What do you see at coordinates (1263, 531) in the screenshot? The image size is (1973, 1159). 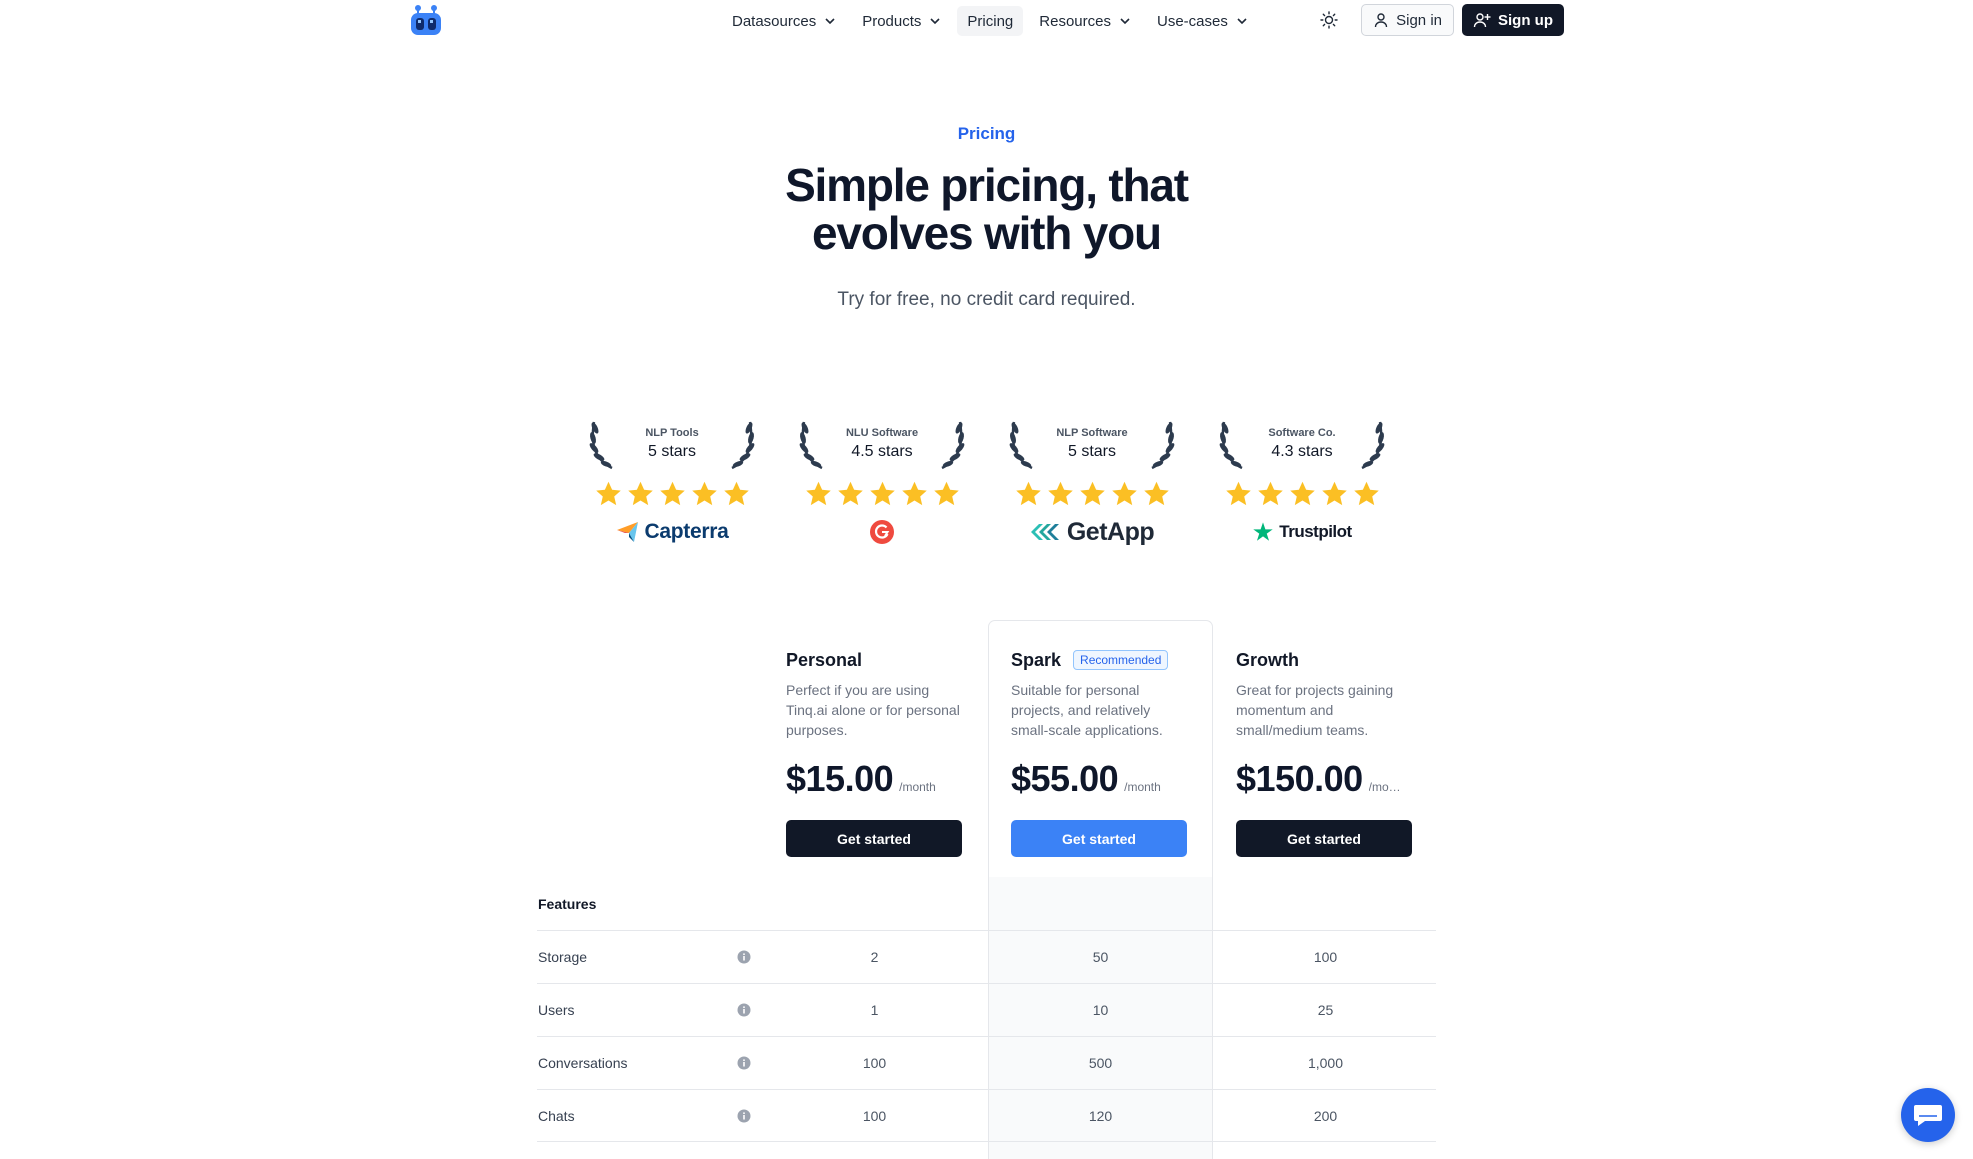 I see `trustpilot-star-icon` at bounding box center [1263, 531].